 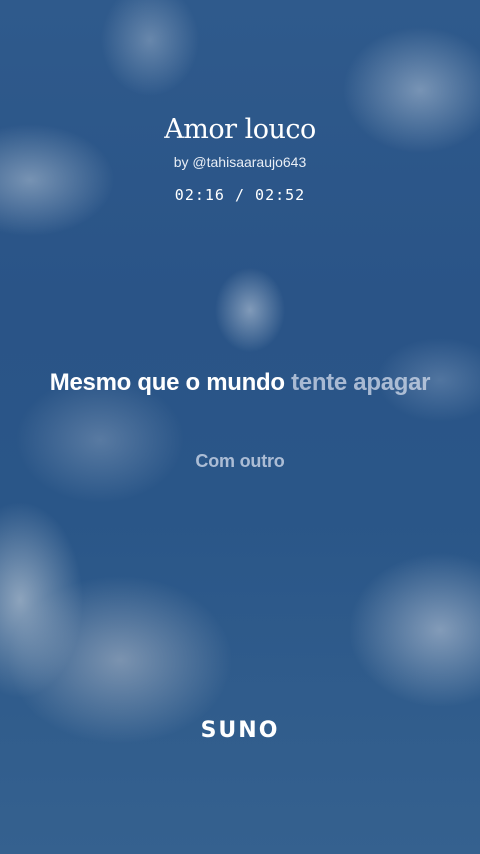 I want to click on current-lyric-line: Mesmo que o mundo tente apagar, so click(x=240, y=383).